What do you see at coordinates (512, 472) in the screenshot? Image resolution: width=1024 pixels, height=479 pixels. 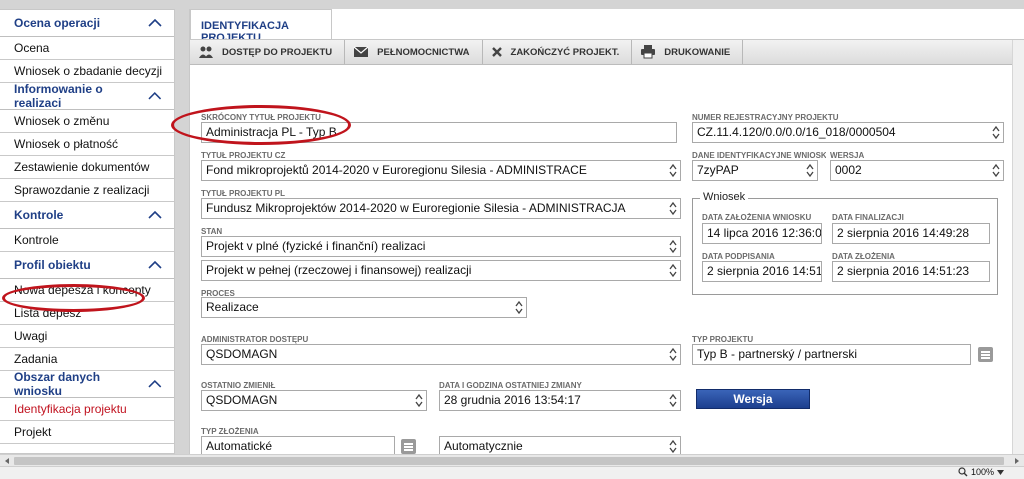 I see `status-bar: 100%` at bounding box center [512, 472].